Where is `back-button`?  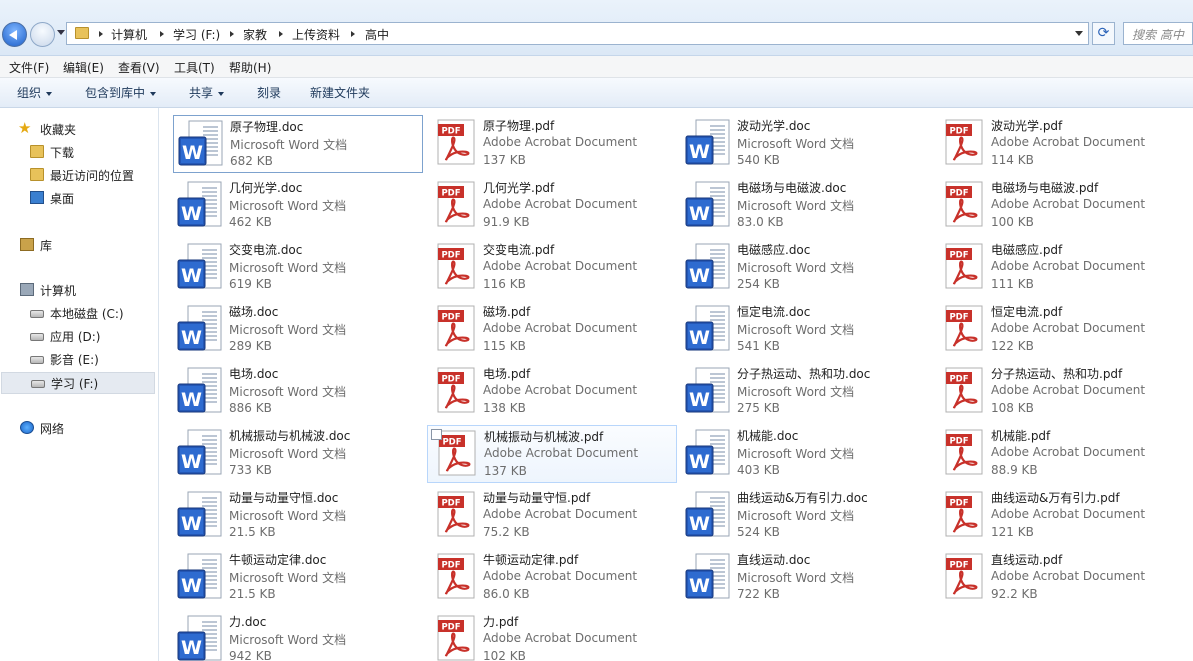
back-button is located at coordinates (14, 34).